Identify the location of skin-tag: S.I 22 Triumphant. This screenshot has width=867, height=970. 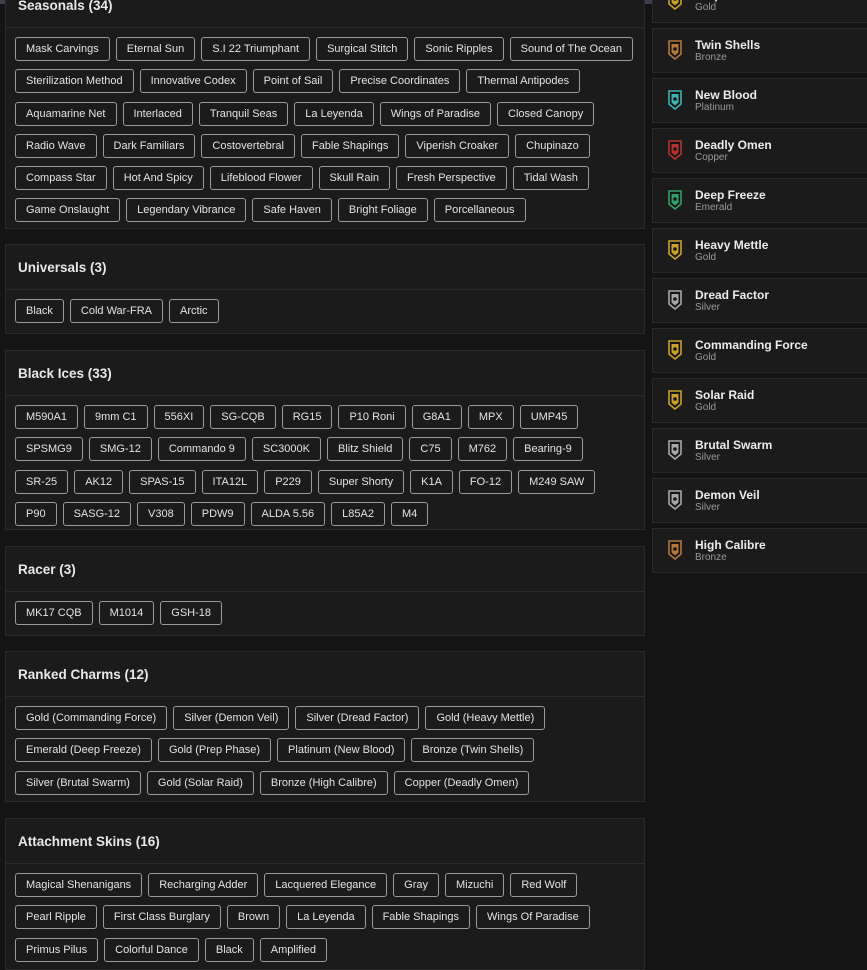
(256, 49).